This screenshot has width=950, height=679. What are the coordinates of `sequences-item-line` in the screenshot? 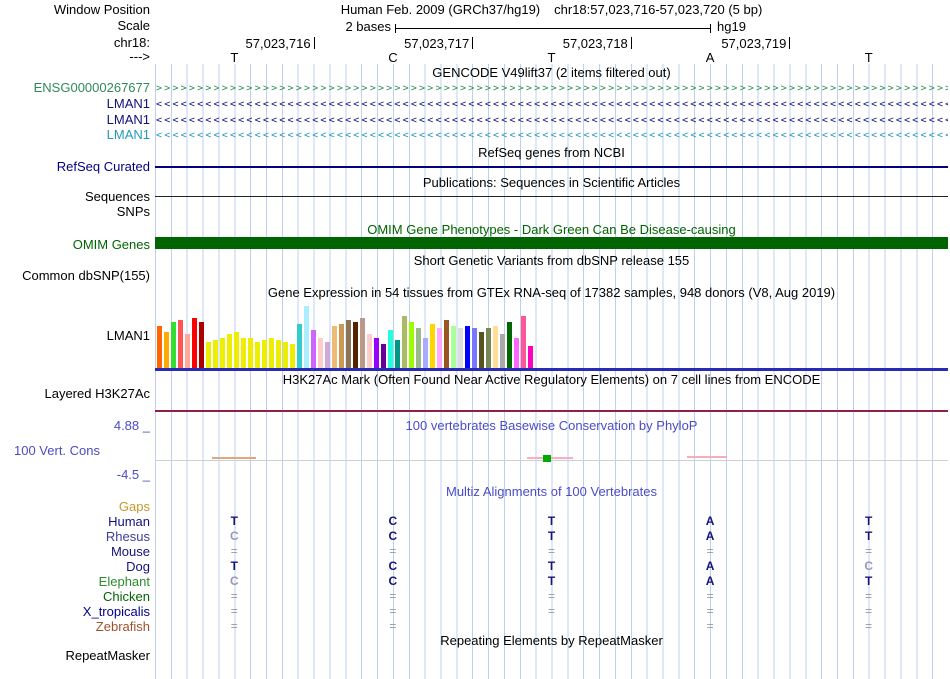 It's located at (551, 196).